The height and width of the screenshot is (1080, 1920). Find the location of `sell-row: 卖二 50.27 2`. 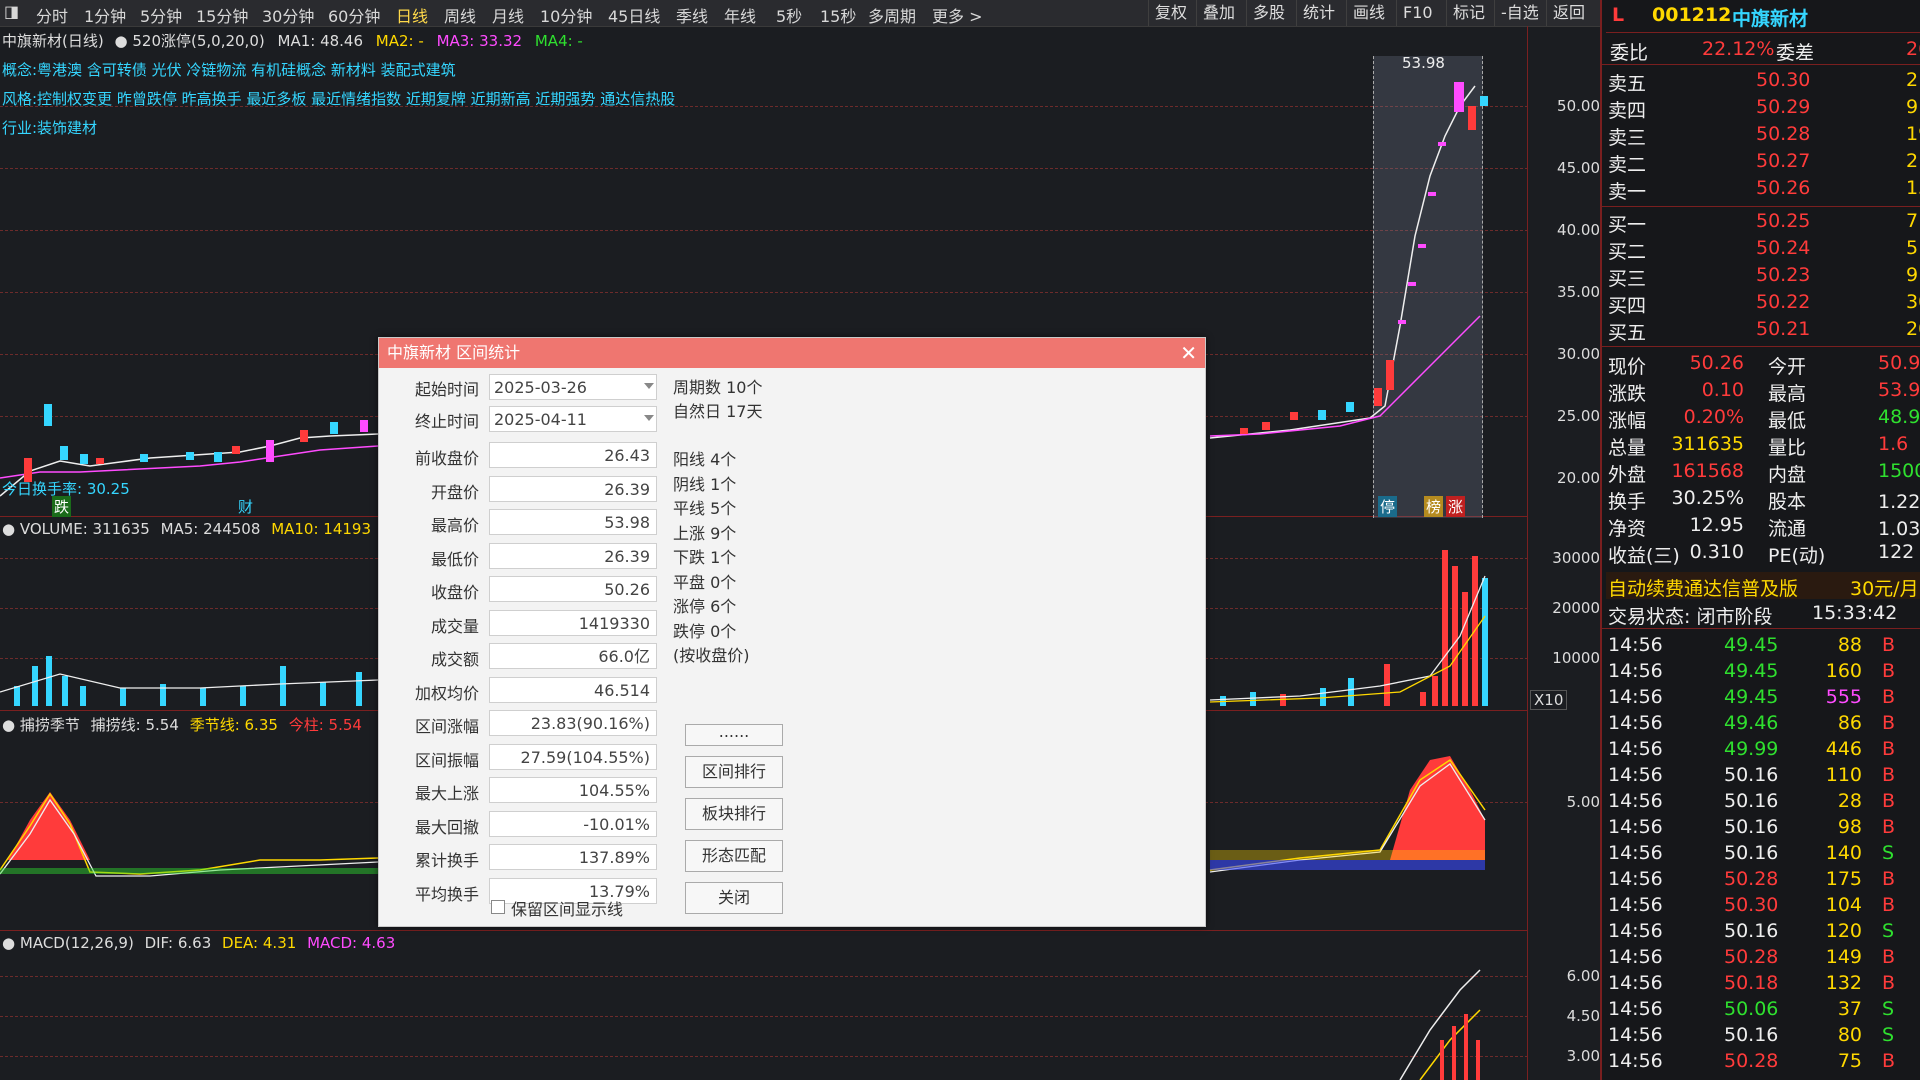

sell-row: 卖二 50.27 2 is located at coordinates (1763, 162).